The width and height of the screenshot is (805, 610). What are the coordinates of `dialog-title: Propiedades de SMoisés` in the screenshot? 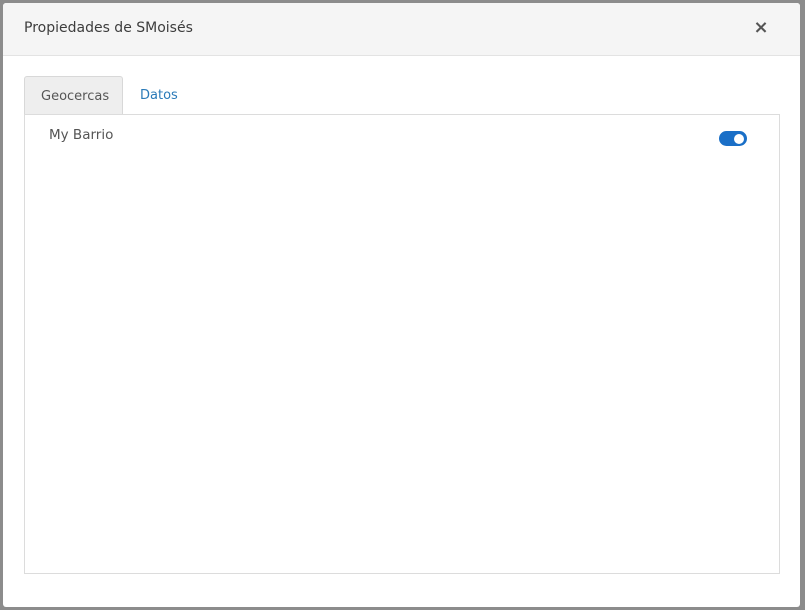 It's located at (108, 28).